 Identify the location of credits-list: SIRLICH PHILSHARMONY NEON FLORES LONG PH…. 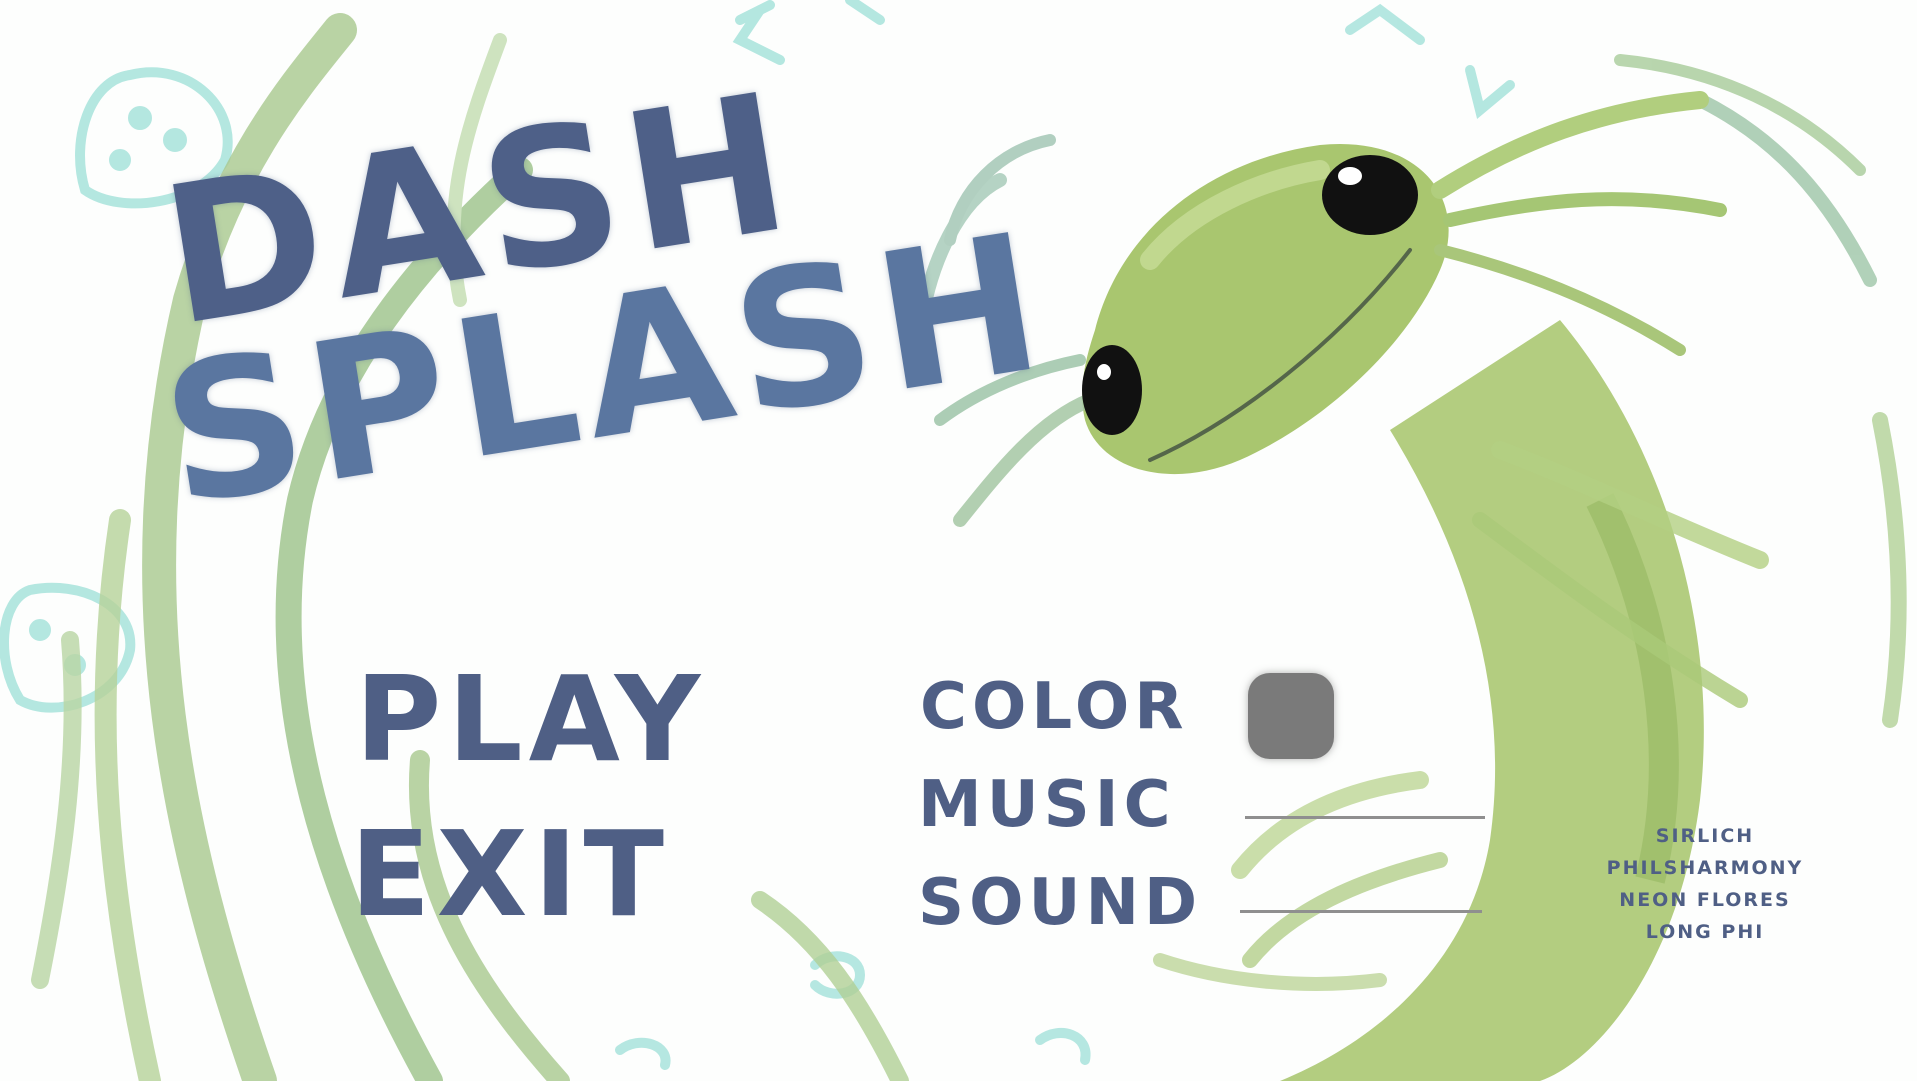
(1705, 884).